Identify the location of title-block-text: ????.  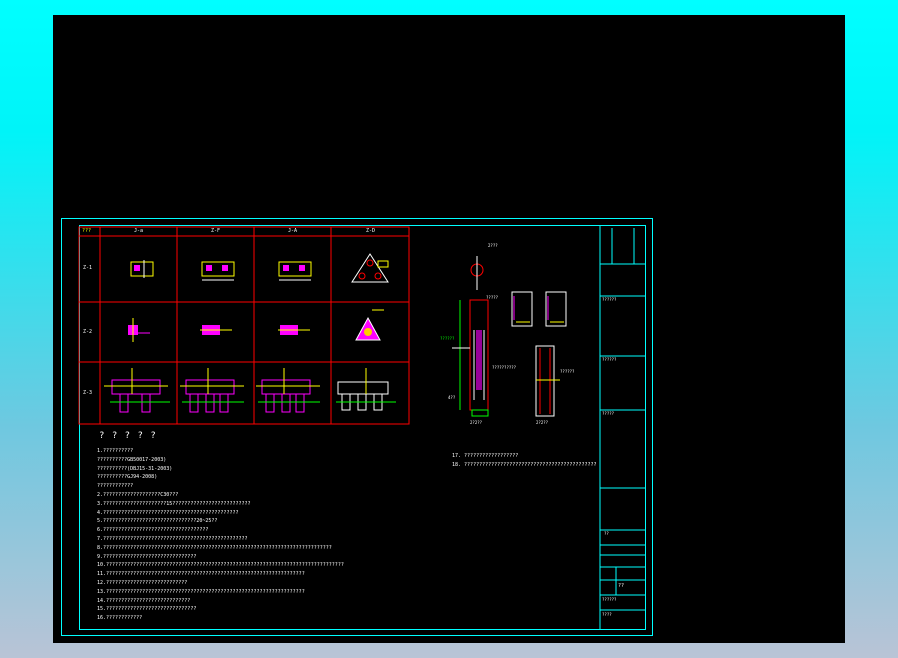
(607, 614).